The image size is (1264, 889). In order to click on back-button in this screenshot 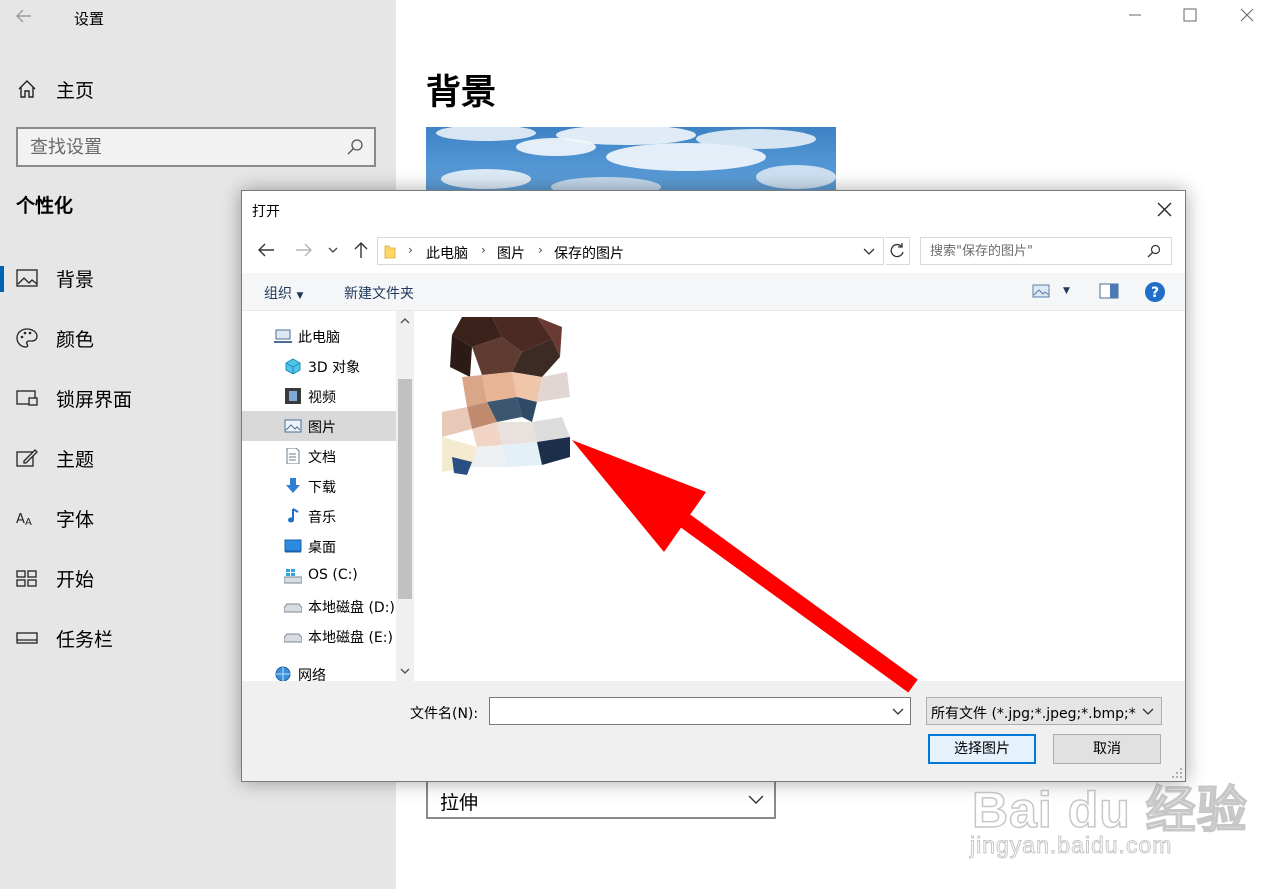, I will do `click(26, 17)`.